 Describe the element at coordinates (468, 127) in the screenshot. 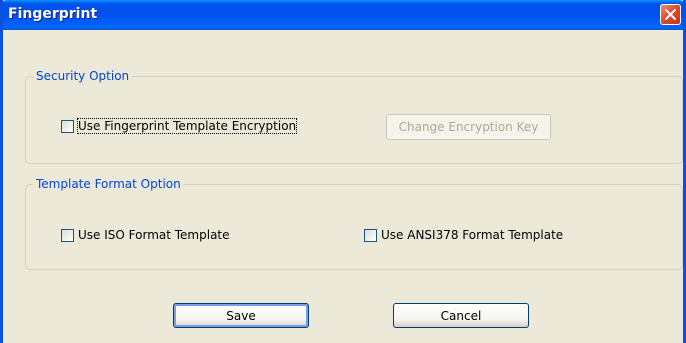

I see `change-encryption-key-button: Change Encryption Key` at that location.